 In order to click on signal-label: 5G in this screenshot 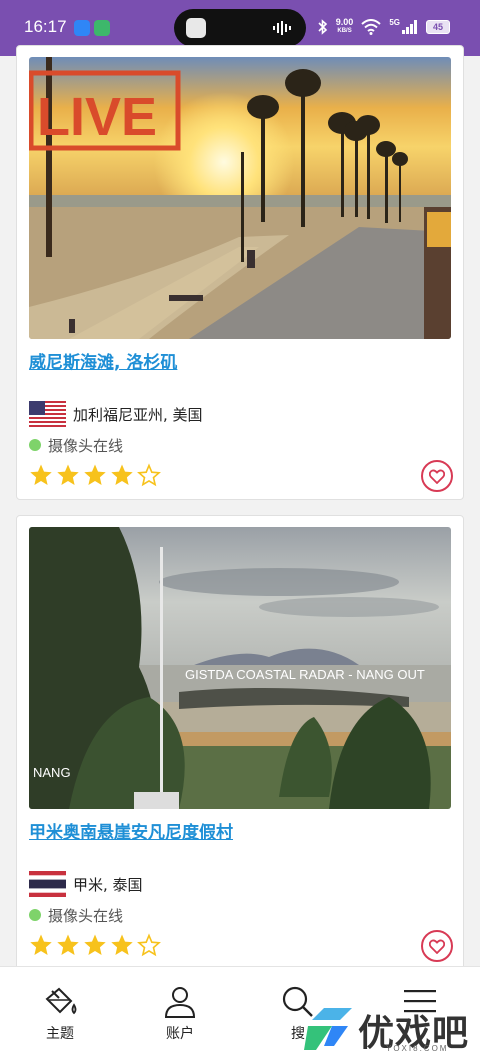, I will do `click(394, 22)`.